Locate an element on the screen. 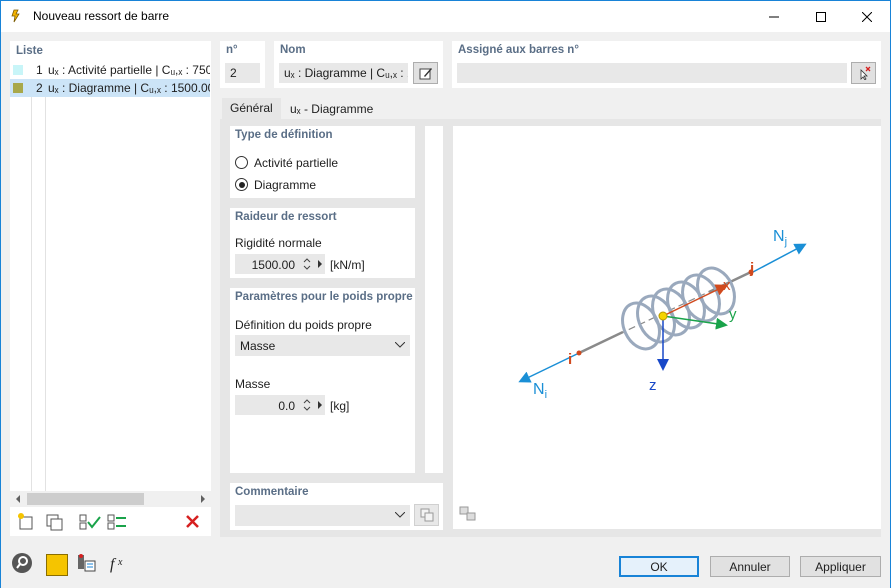 The image size is (891, 588). mass-spinbox: 0.0 is located at coordinates (280, 405).